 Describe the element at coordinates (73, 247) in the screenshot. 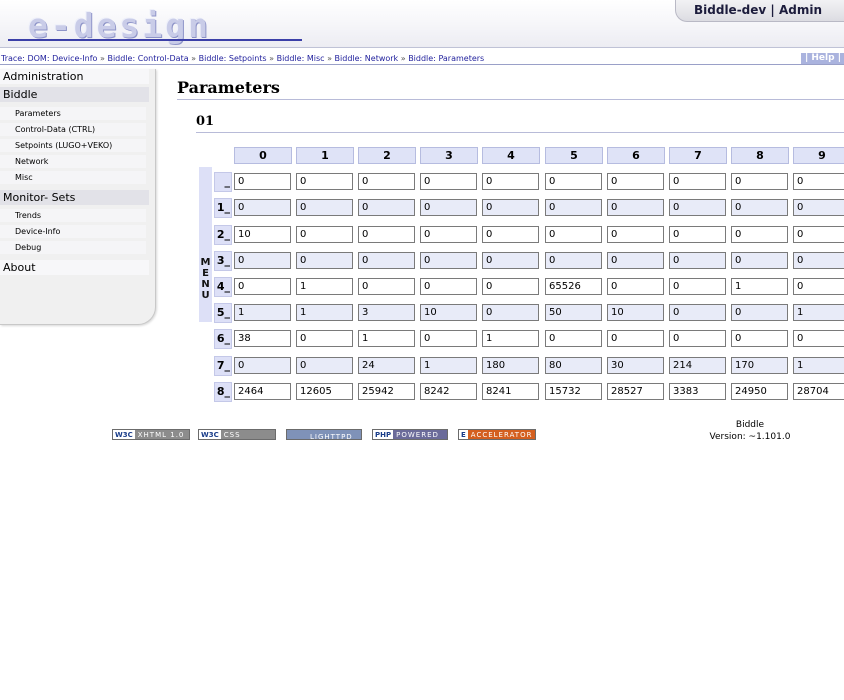

I see `sidebar-subitem-debug: Debug` at that location.